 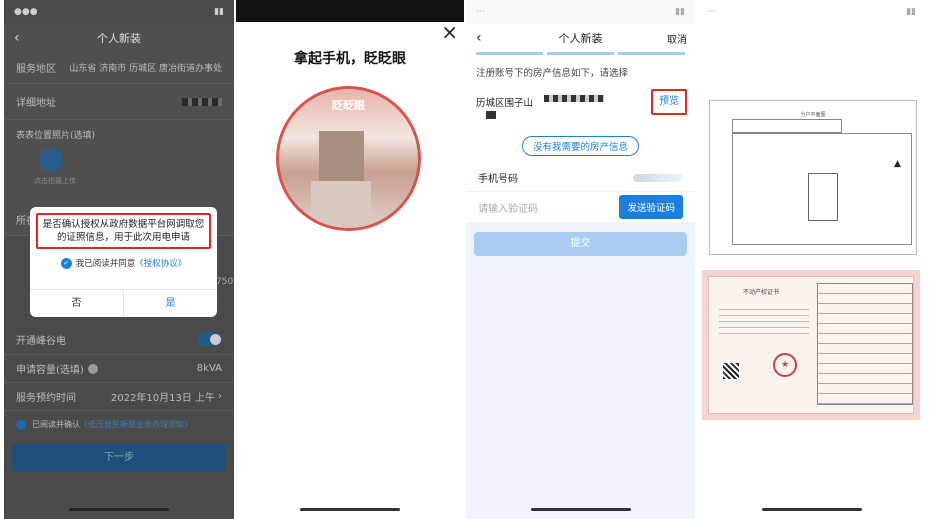 What do you see at coordinates (36, 103) in the screenshot?
I see `address-label: 详细地址` at bounding box center [36, 103].